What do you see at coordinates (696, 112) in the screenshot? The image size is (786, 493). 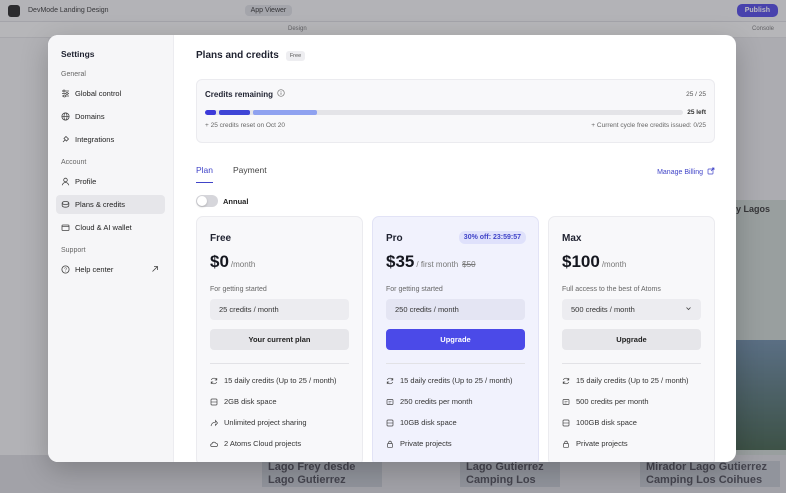 I see `credits-left: 25 left` at bounding box center [696, 112].